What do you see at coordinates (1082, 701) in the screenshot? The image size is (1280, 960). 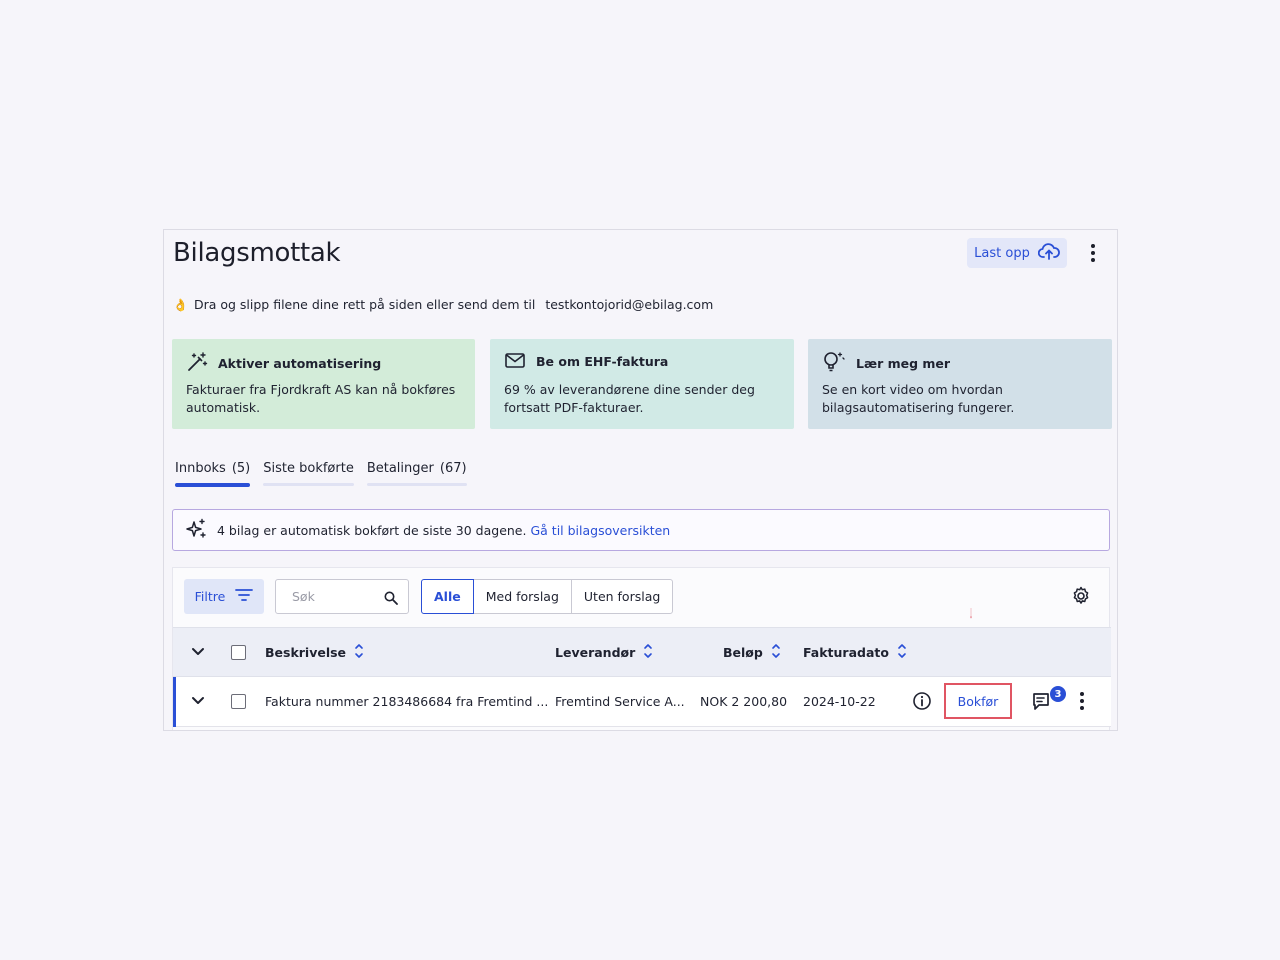 I see `row-more-options-icon` at bounding box center [1082, 701].